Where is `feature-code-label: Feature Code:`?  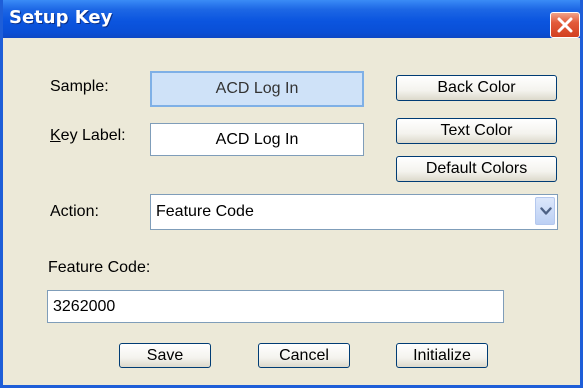
feature-code-label: Feature Code: is located at coordinates (99, 267).